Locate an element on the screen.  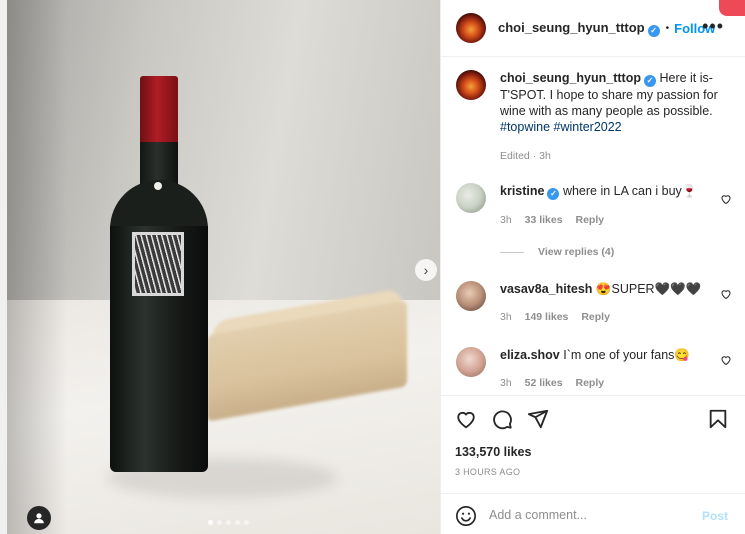
comment-icon is located at coordinates (502, 419).